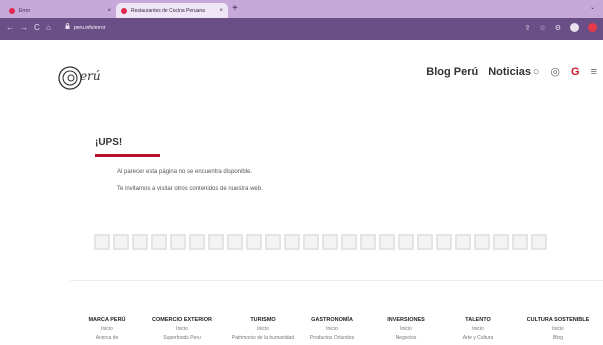  What do you see at coordinates (406, 338) in the screenshot?
I see `footer-link: Negocios` at bounding box center [406, 338].